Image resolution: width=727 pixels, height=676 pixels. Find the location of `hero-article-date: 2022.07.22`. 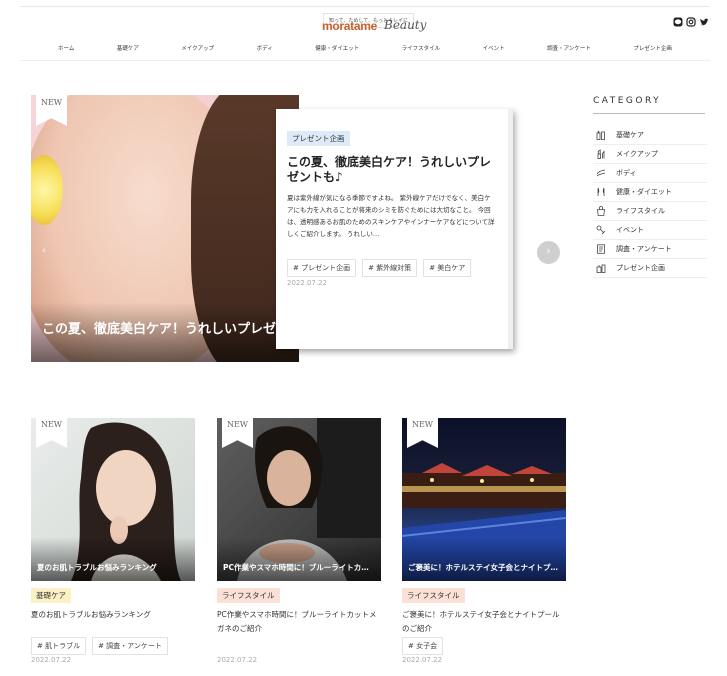

hero-article-date: 2022.07.22 is located at coordinates (307, 283).